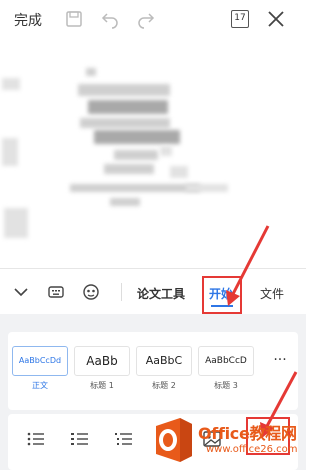 This screenshot has width=320, height=470. I want to click on watermark: Office教程网 www.office26.com, so click(225, 440).